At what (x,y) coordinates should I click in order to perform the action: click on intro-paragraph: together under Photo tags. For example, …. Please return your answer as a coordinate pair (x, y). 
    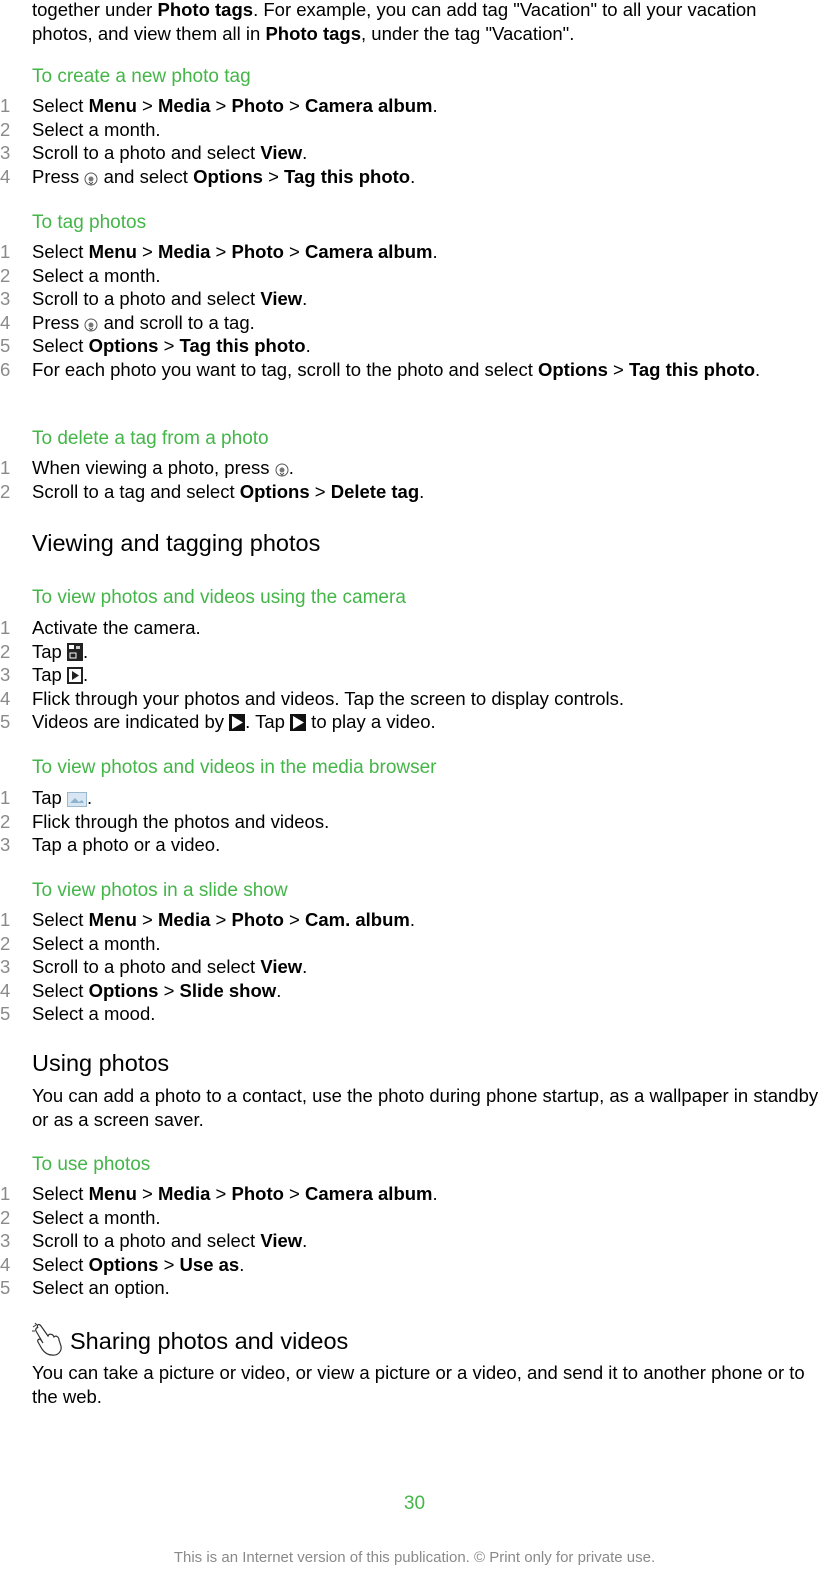
    Looking at the image, I should click on (429, 22).